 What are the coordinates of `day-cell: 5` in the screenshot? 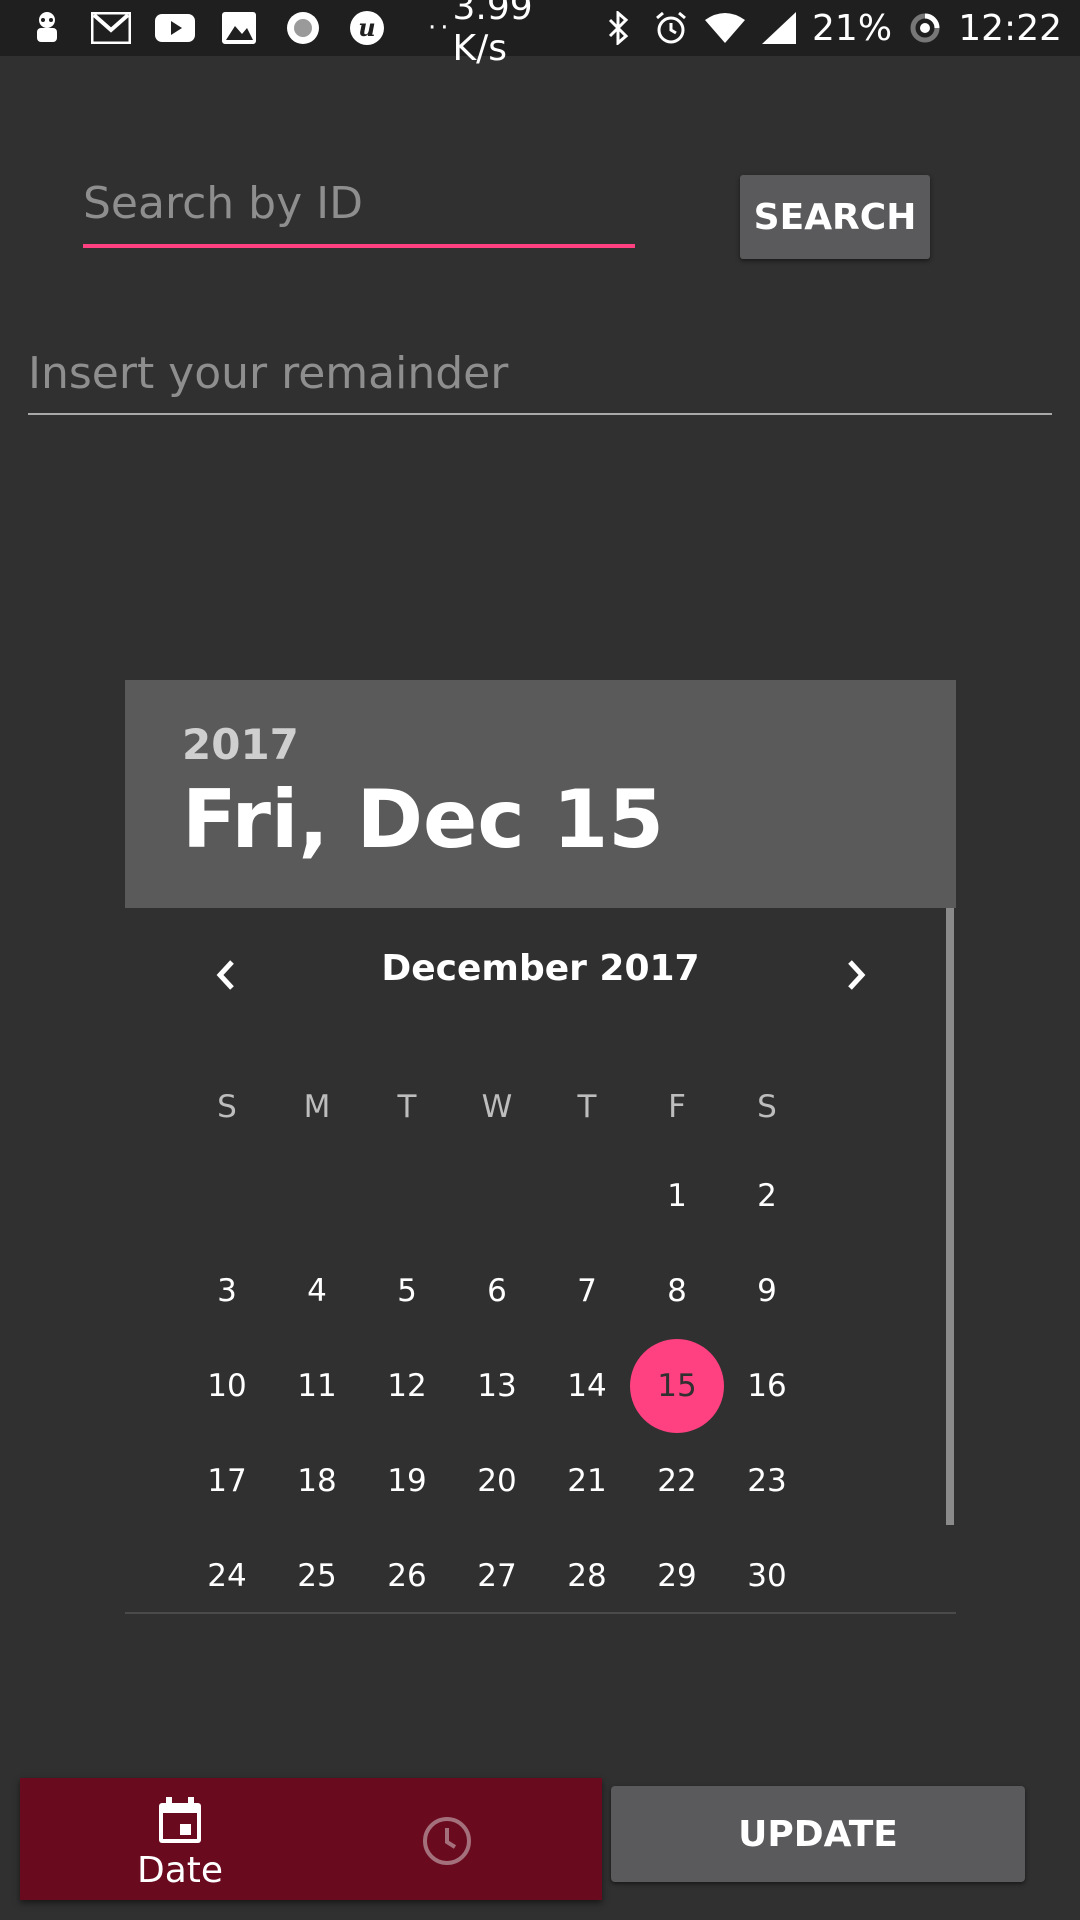 It's located at (407, 1291).